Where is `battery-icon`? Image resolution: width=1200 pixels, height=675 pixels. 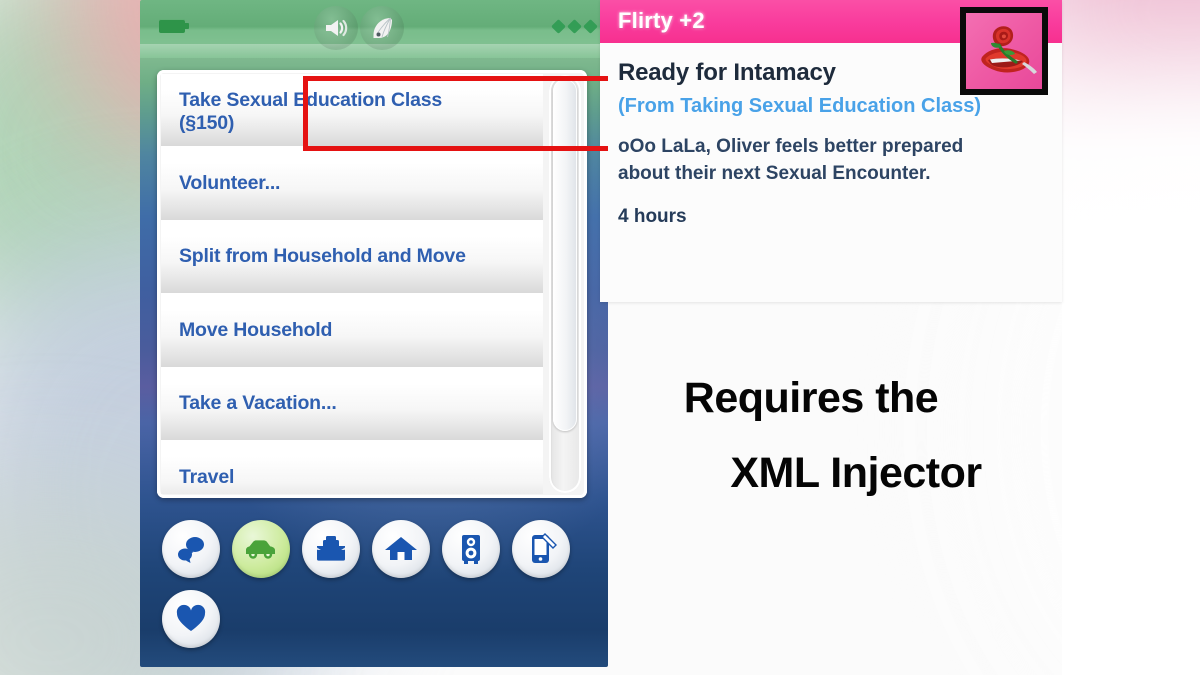 battery-icon is located at coordinates (174, 26).